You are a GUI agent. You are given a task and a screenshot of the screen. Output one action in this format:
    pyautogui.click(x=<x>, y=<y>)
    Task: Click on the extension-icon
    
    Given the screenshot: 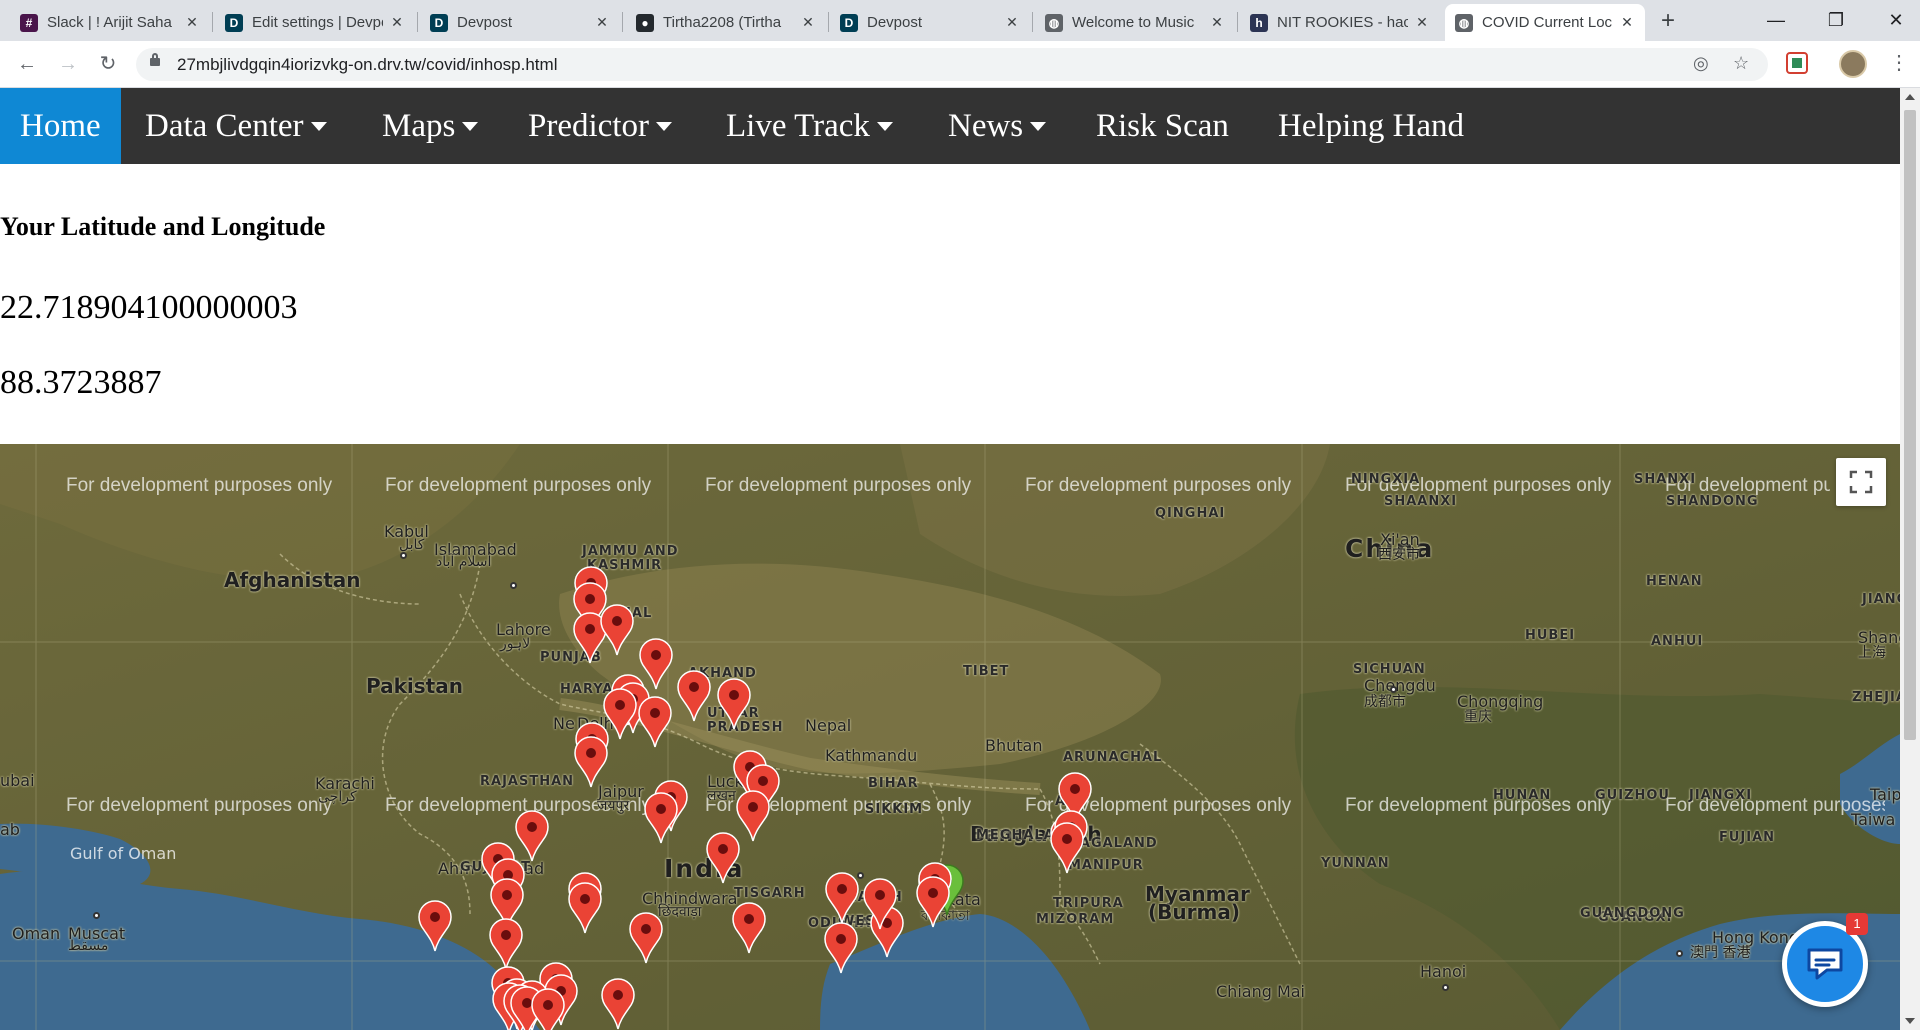 What is the action you would take?
    pyautogui.click(x=1797, y=63)
    